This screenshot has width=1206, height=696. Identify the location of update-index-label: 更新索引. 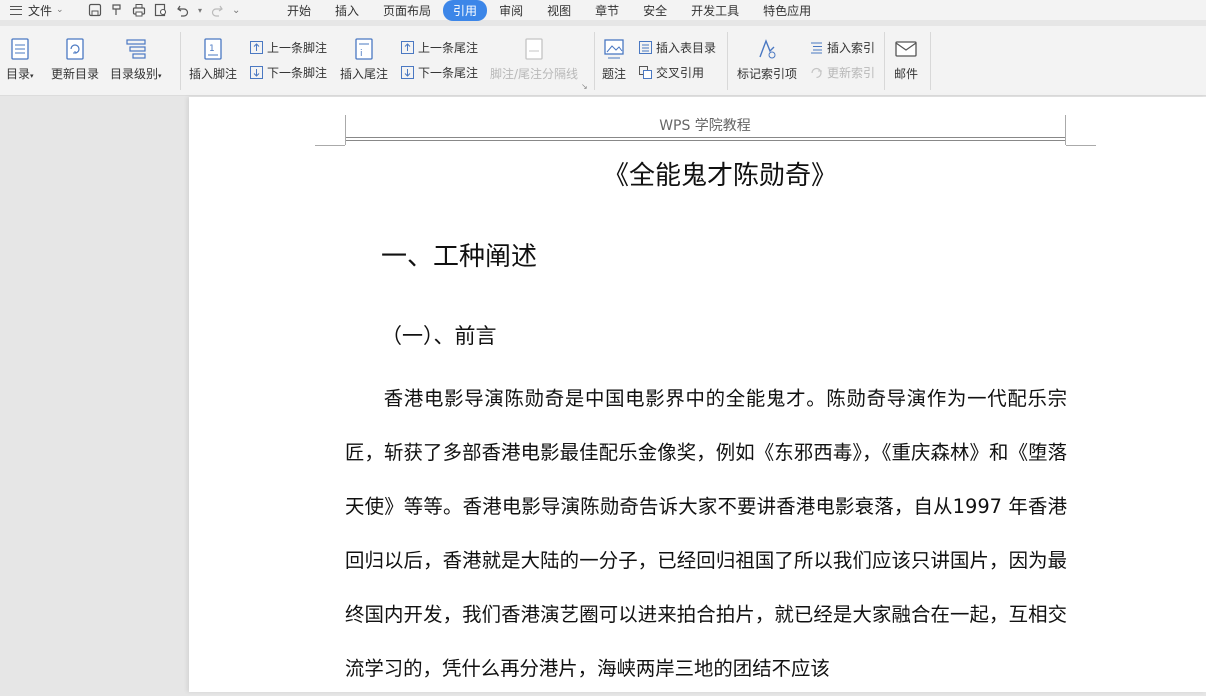
(851, 72).